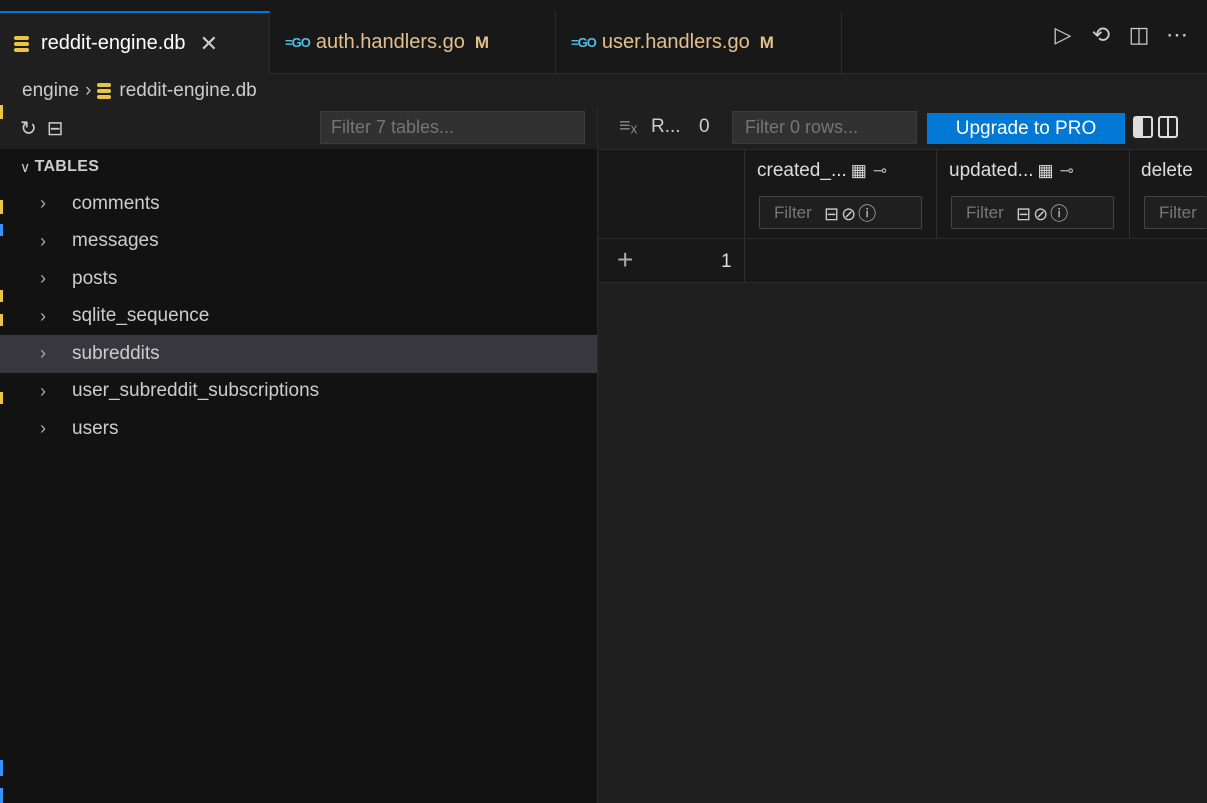 This screenshot has height=803, width=1207. Describe the element at coordinates (704, 126) in the screenshot. I see `rows-count: 0` at that location.